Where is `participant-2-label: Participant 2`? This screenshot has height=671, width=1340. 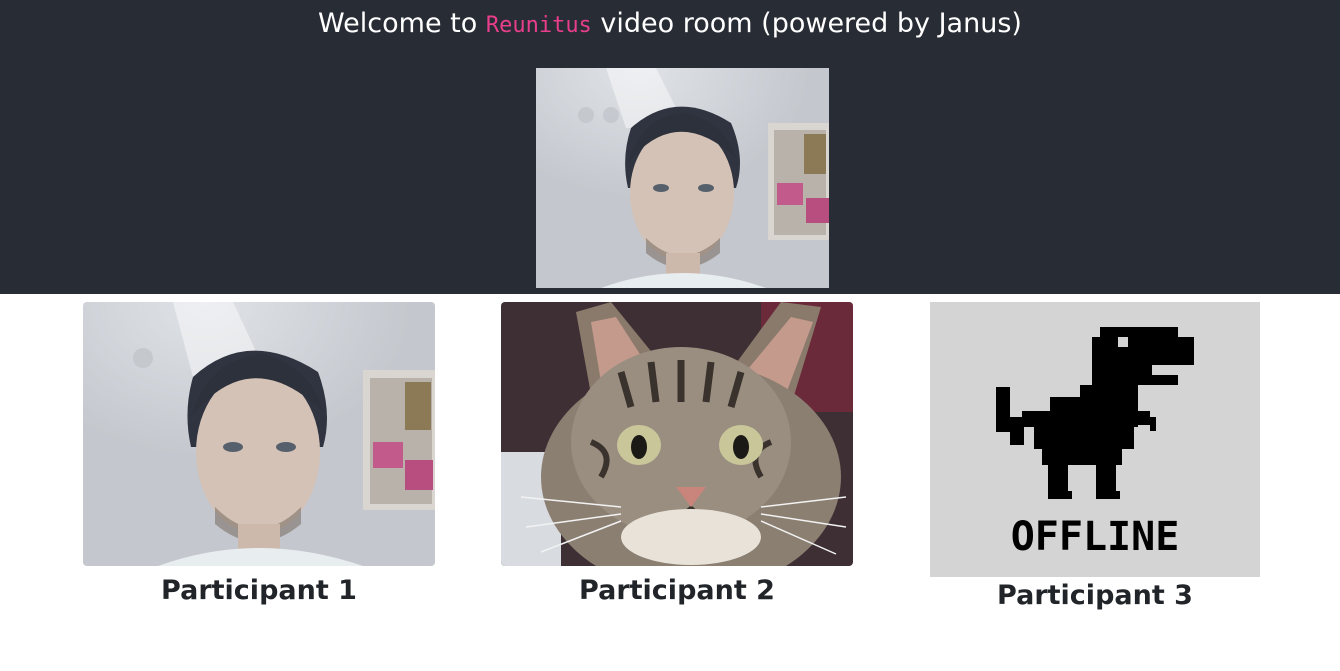 participant-2-label: Participant 2 is located at coordinates (677, 590).